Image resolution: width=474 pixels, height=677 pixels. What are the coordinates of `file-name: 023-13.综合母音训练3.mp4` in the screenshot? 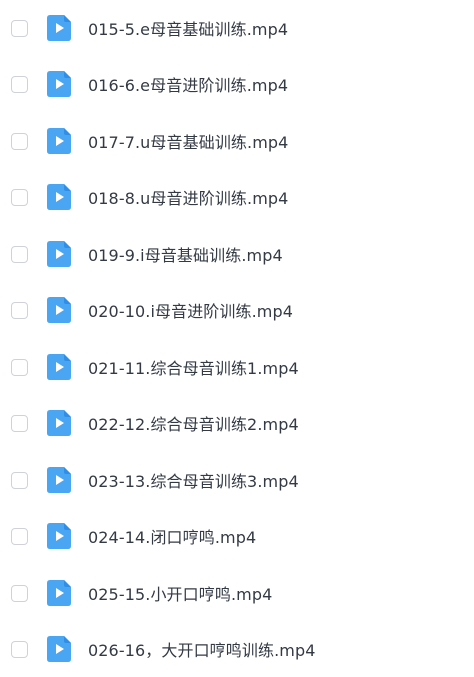 It's located at (193, 480).